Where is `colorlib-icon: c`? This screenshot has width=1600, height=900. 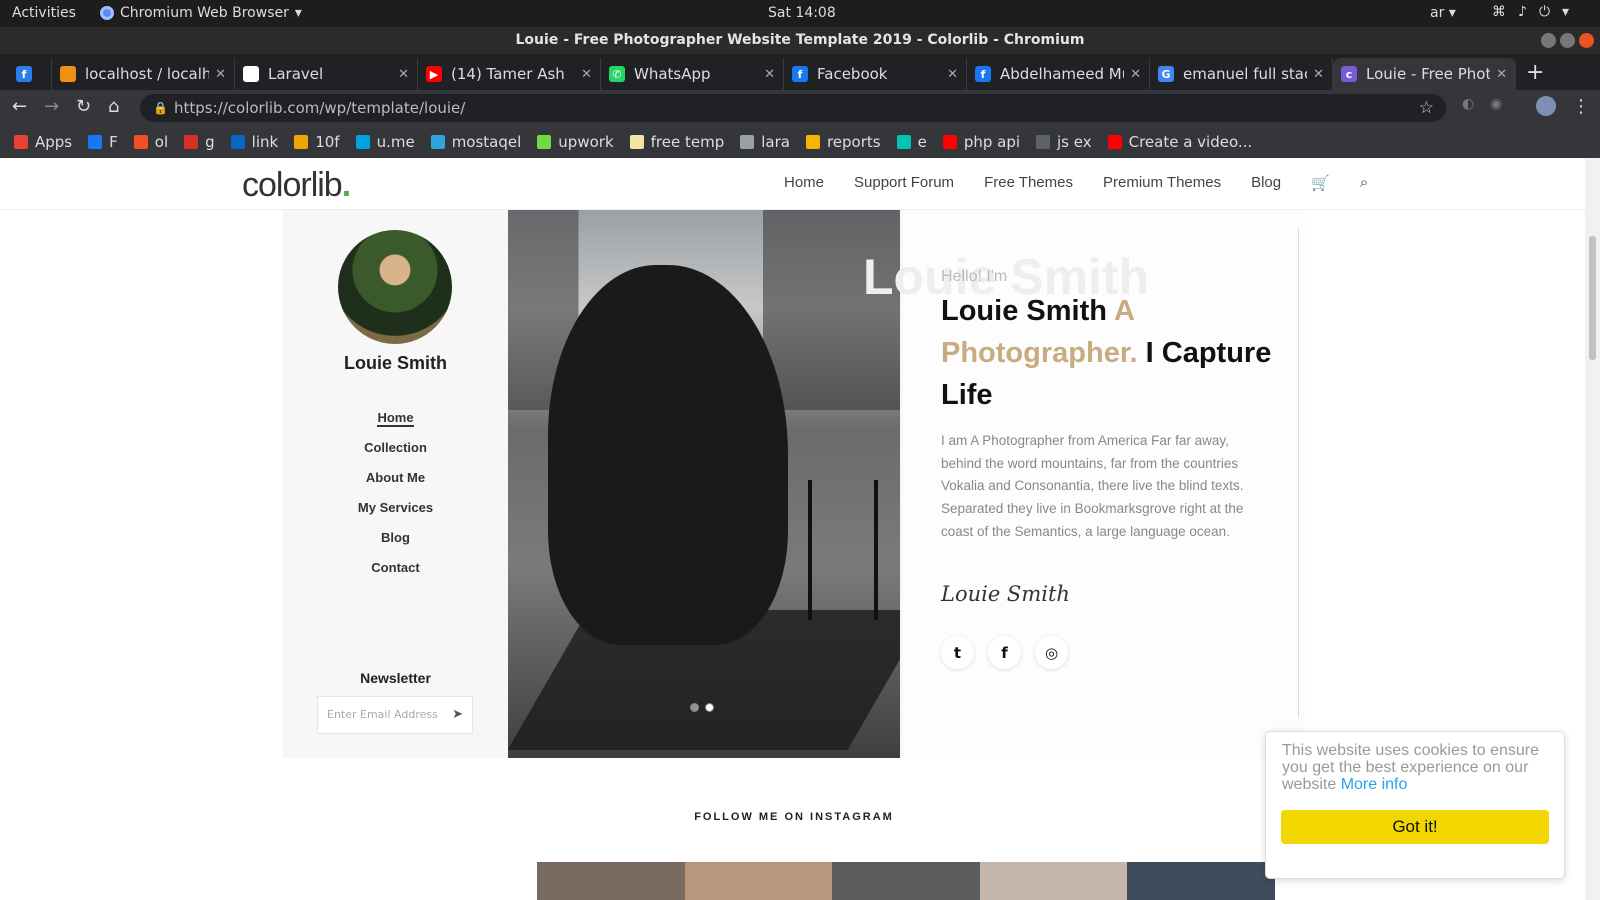
colorlib-icon: c is located at coordinates (1349, 74).